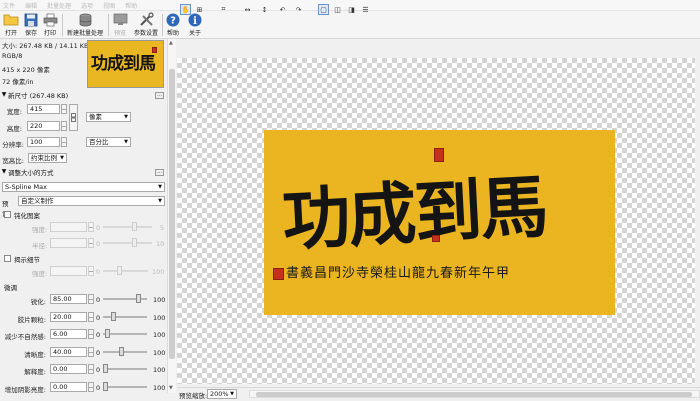  What do you see at coordinates (247, 9) in the screenshot?
I see `fit-width-button: ↔` at bounding box center [247, 9].